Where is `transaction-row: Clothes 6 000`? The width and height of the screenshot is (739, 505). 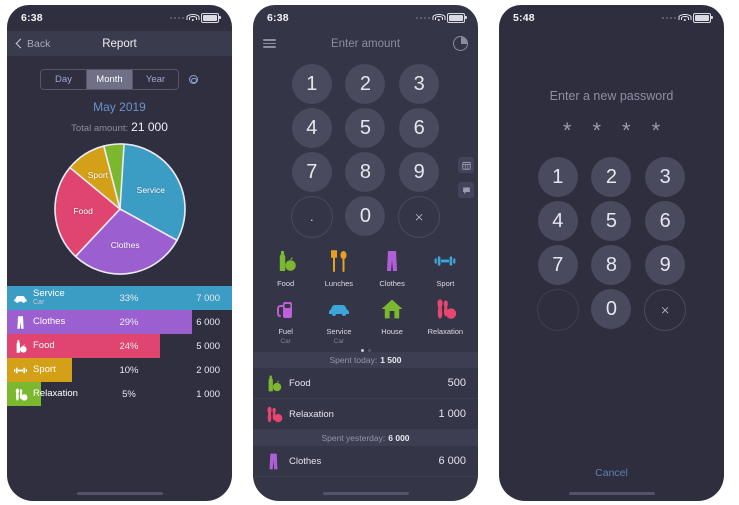 transaction-row: Clothes 6 000 is located at coordinates (365, 462).